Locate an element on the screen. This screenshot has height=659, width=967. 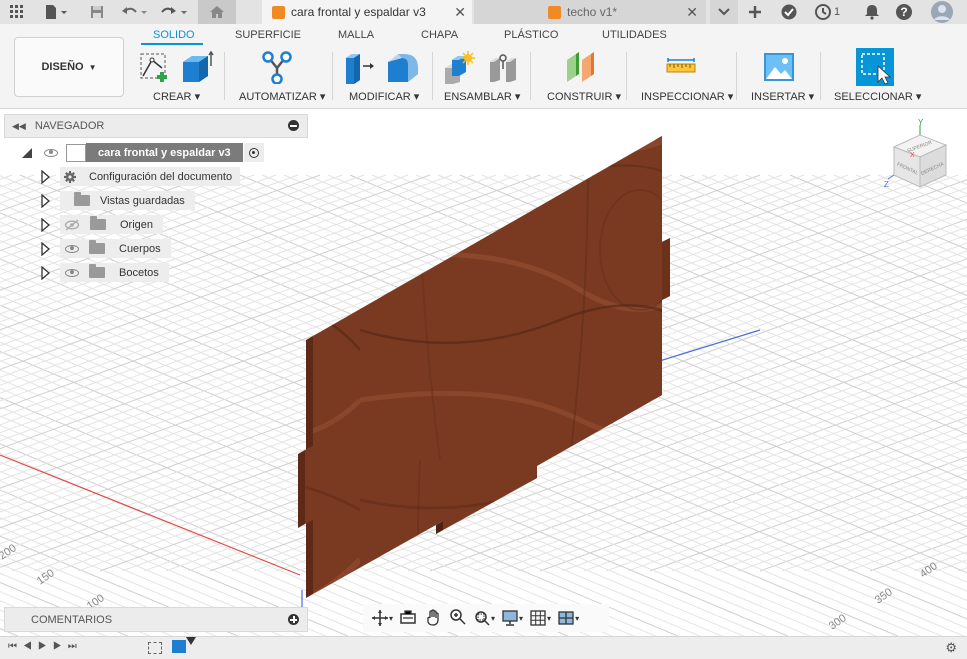
group-inspeccionar: INSPECCIONAR ▾ is located at coordinates (687, 96).